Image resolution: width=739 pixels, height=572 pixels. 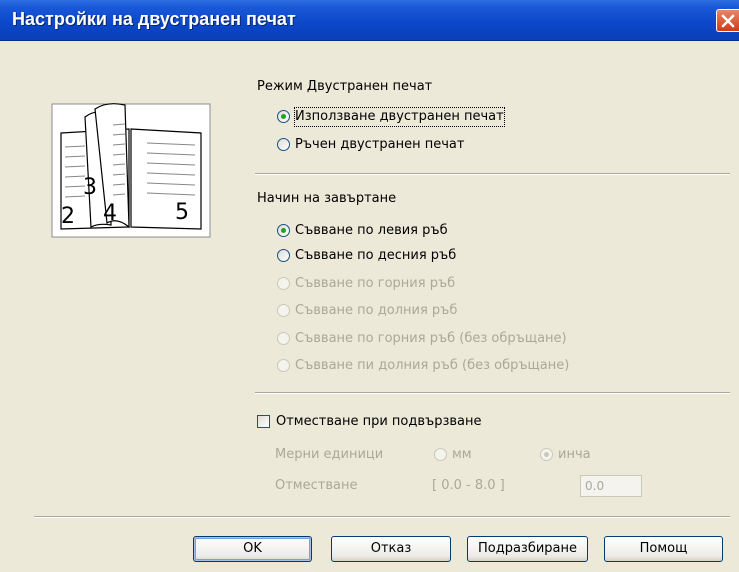 What do you see at coordinates (663, 549) in the screenshot?
I see `help-button: Помощ` at bounding box center [663, 549].